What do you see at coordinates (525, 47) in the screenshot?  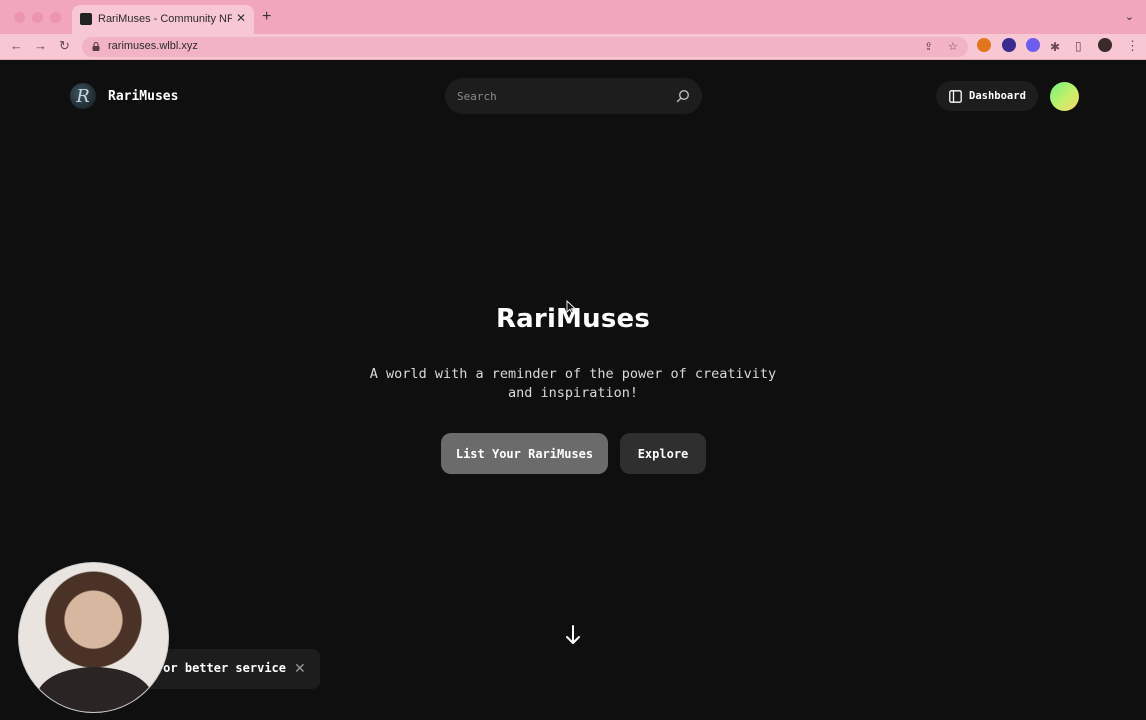 I see `address-bar: rarimuses.wlbl.xyz ⇪ ☆` at bounding box center [525, 47].